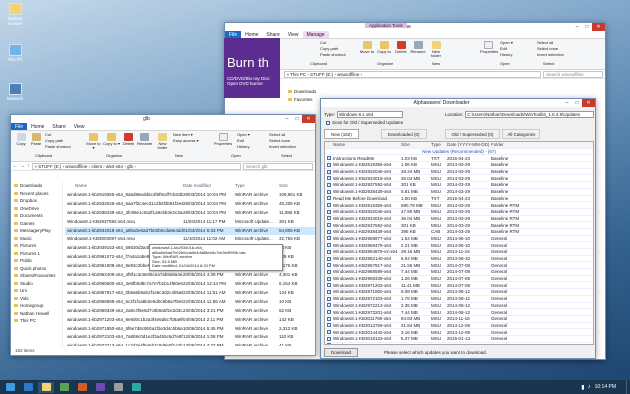 Image resolution: width=630 pixels, height=394 pixels. I want to click on nav-item: Music, so click(36, 239).